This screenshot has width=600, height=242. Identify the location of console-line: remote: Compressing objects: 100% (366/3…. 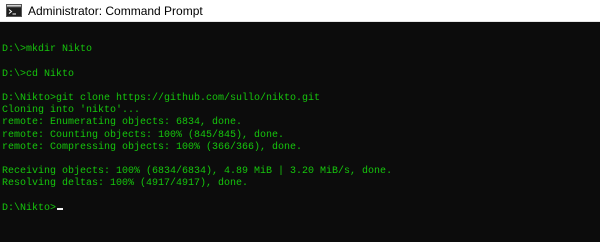
(152, 147).